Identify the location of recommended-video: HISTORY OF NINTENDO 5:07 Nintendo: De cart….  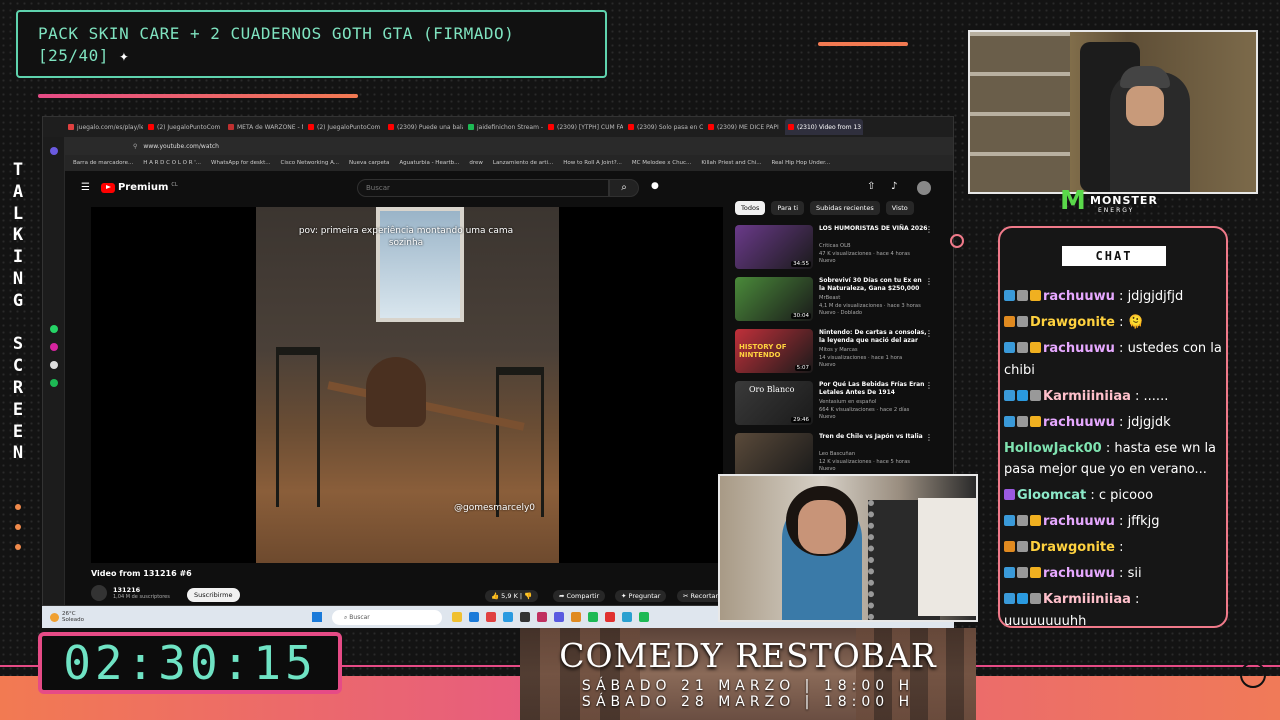
(835, 353).